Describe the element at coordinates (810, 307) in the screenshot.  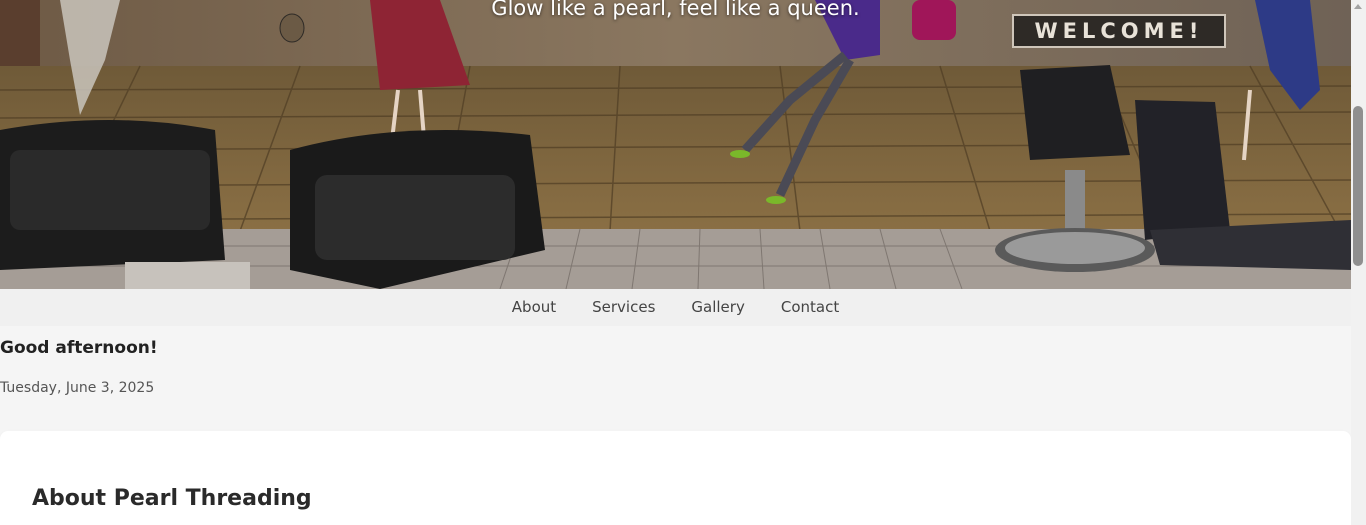
I see `nav-link-contact: Contact` at that location.